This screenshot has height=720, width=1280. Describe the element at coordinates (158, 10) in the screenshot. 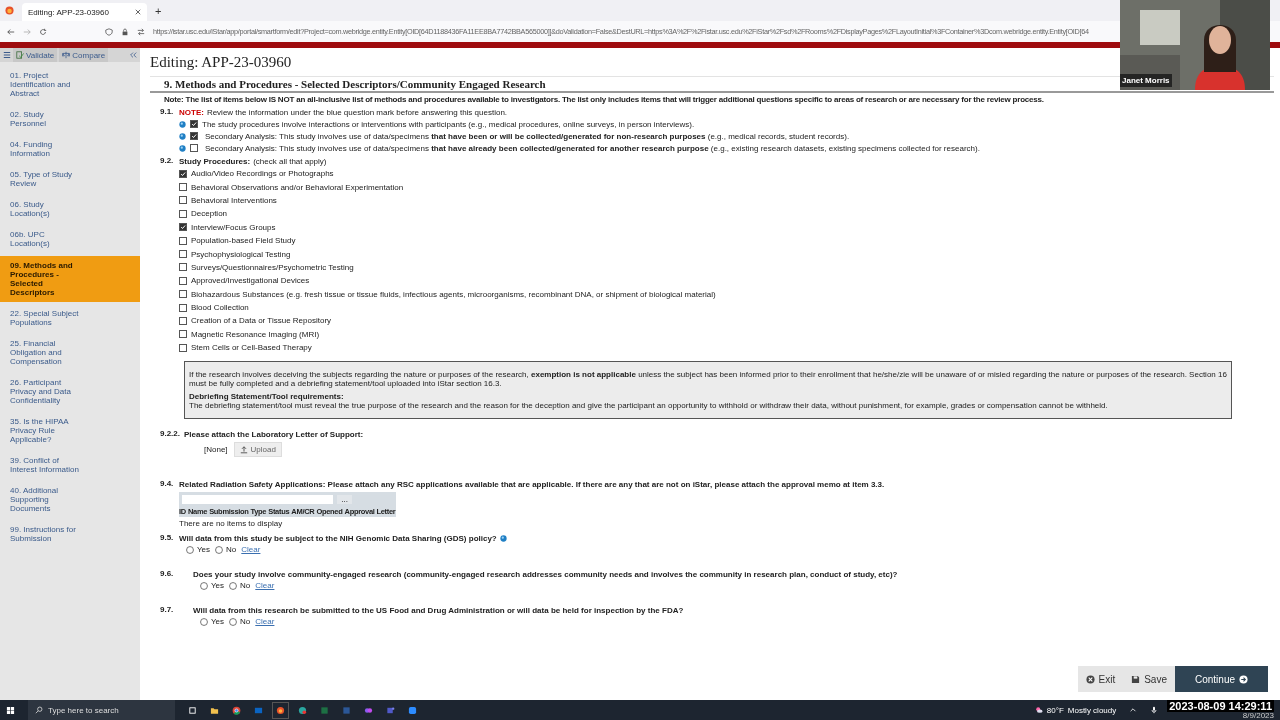

I see `new-tab-button: +` at that location.